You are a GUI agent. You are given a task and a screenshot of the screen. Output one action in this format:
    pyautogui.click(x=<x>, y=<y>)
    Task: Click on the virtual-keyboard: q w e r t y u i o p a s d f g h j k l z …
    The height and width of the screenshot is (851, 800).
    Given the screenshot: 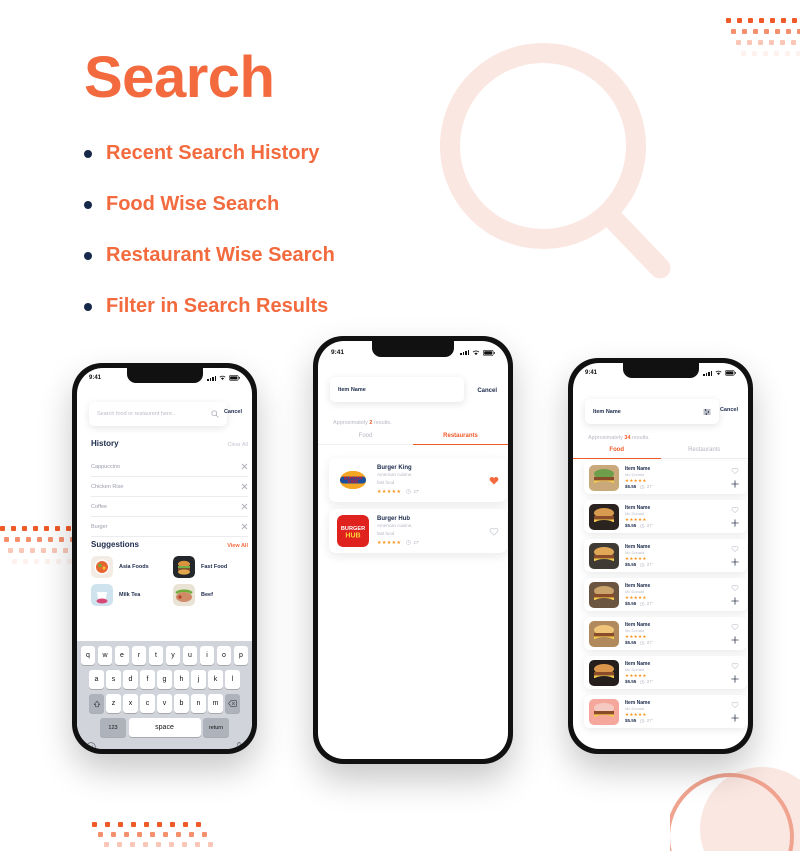 What is the action you would take?
    pyautogui.click(x=164, y=695)
    